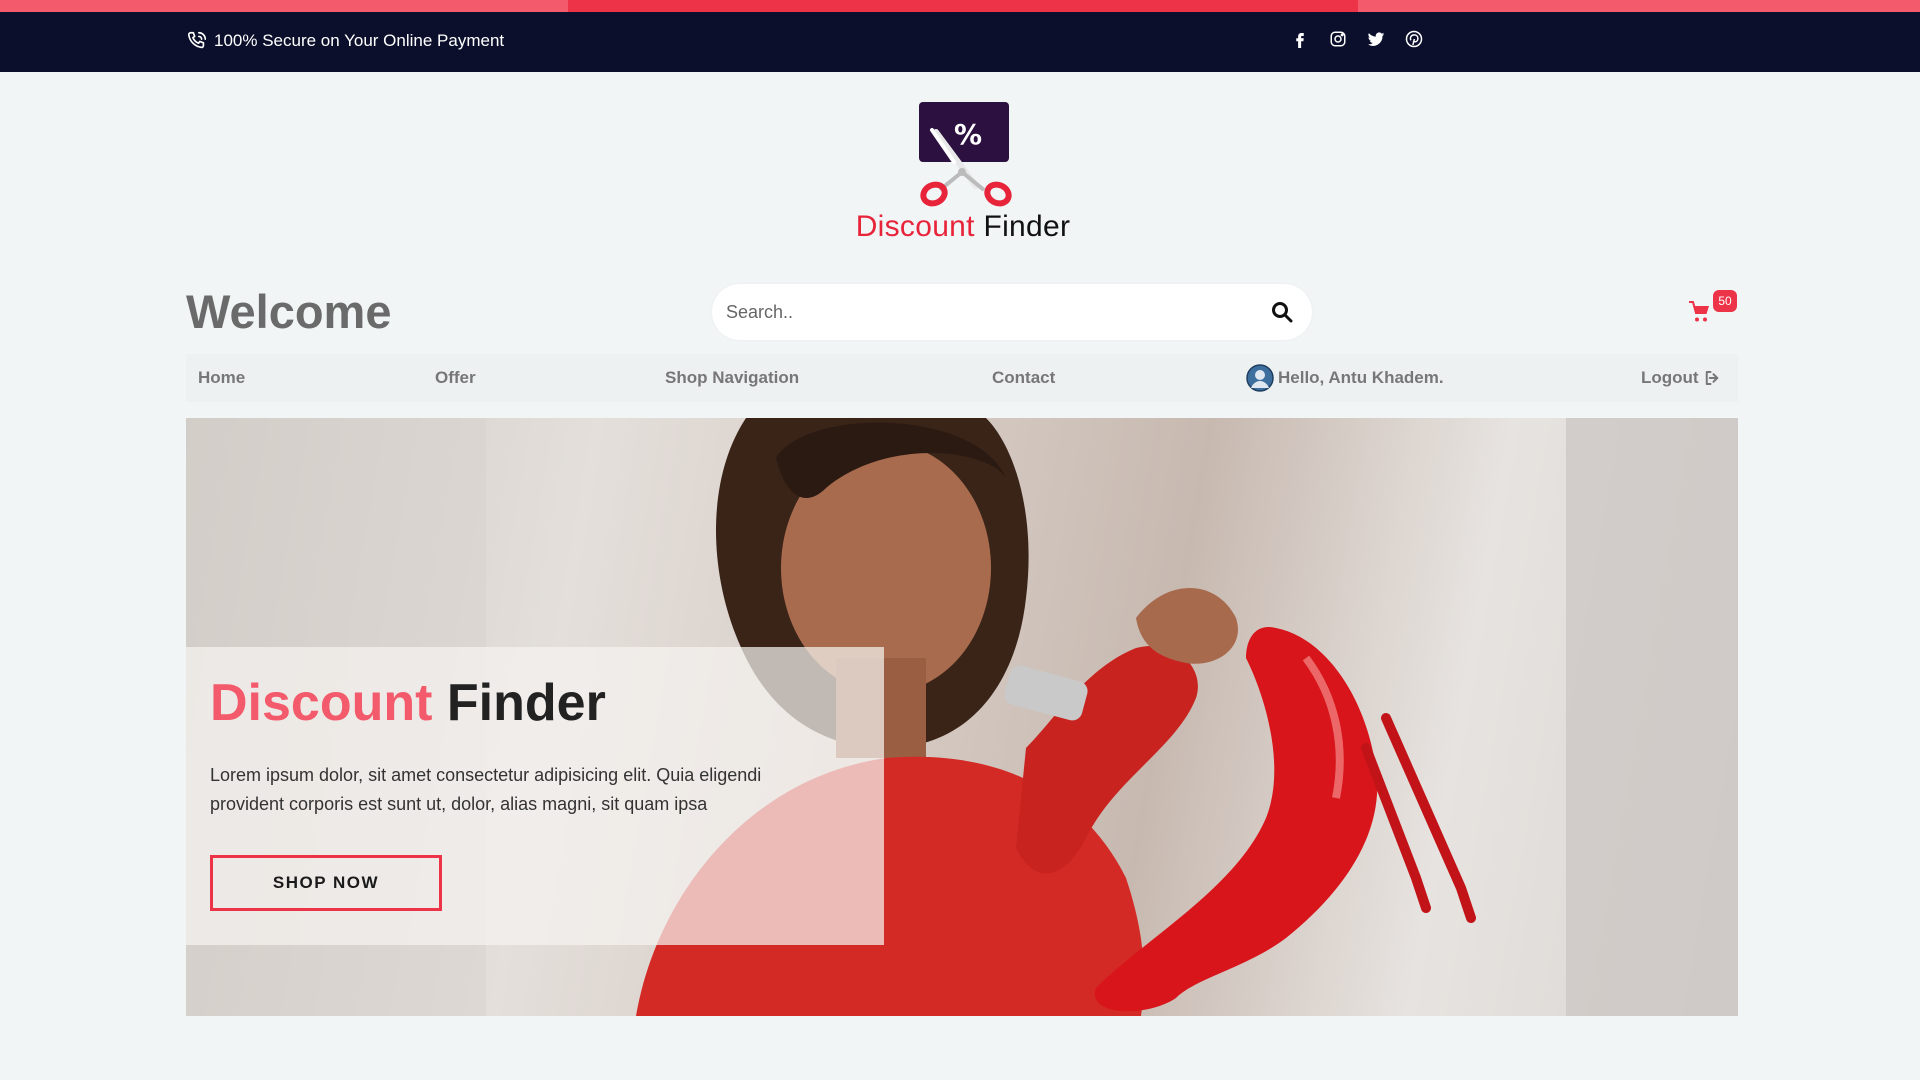  What do you see at coordinates (732, 378) in the screenshot?
I see `nav-item-shop-navigation: Shop Navigation` at bounding box center [732, 378].